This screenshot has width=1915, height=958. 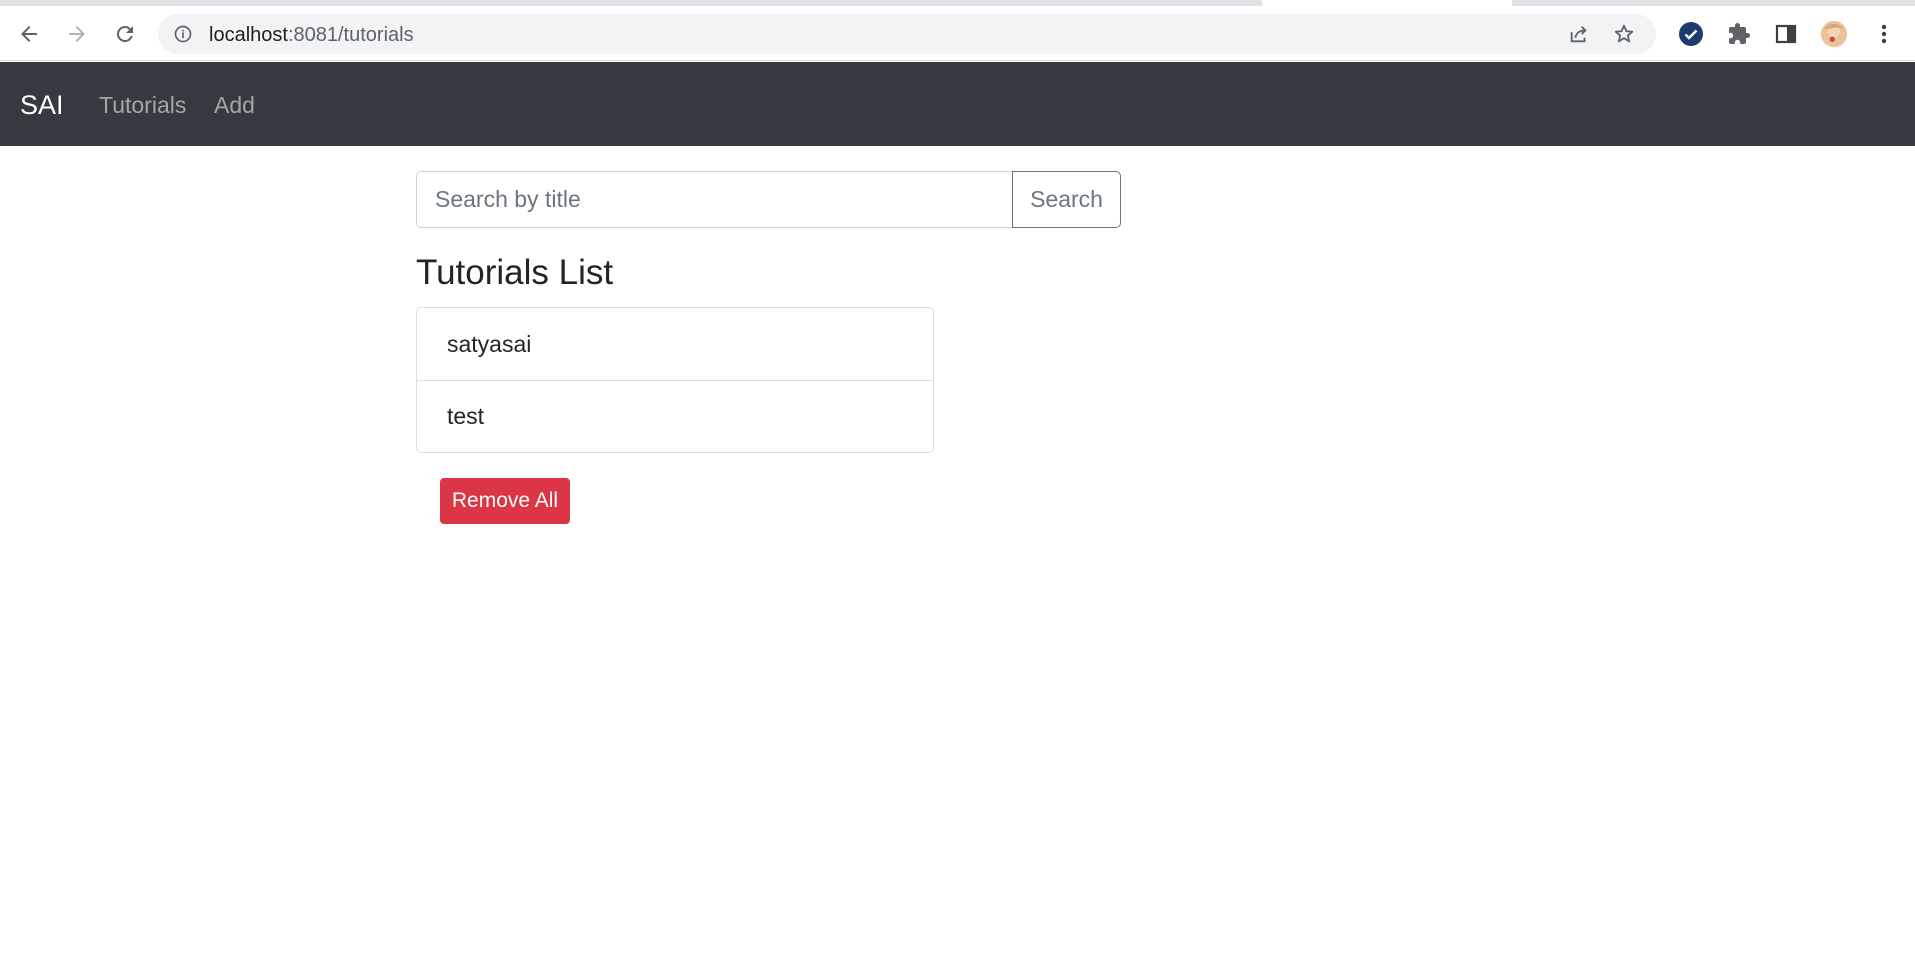 I want to click on sidepanel-icon, so click(x=1786, y=34).